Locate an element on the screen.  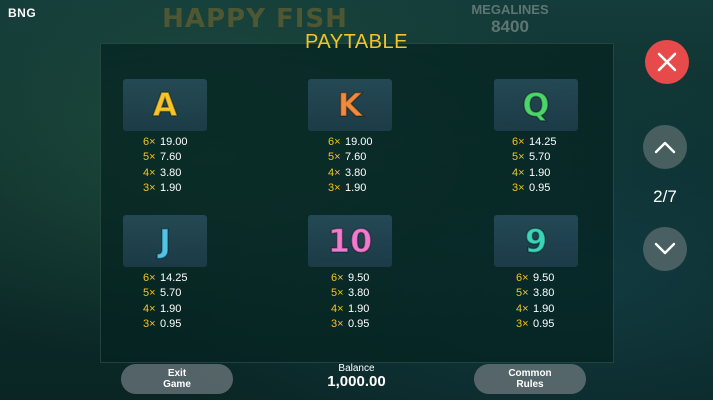
chevron-down-icon is located at coordinates (665, 248).